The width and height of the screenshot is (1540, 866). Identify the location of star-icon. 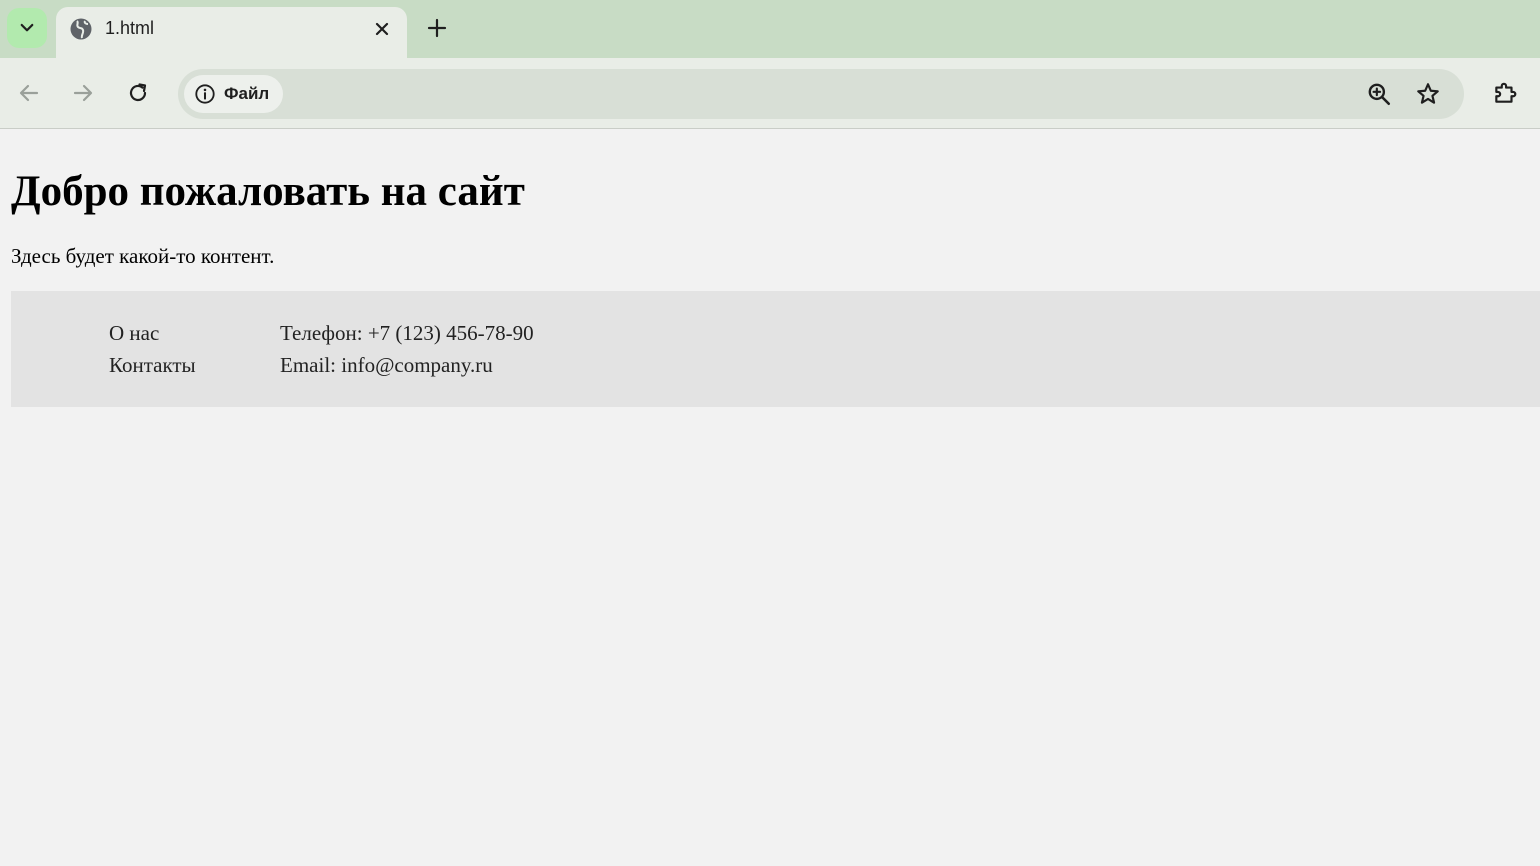
(1428, 93).